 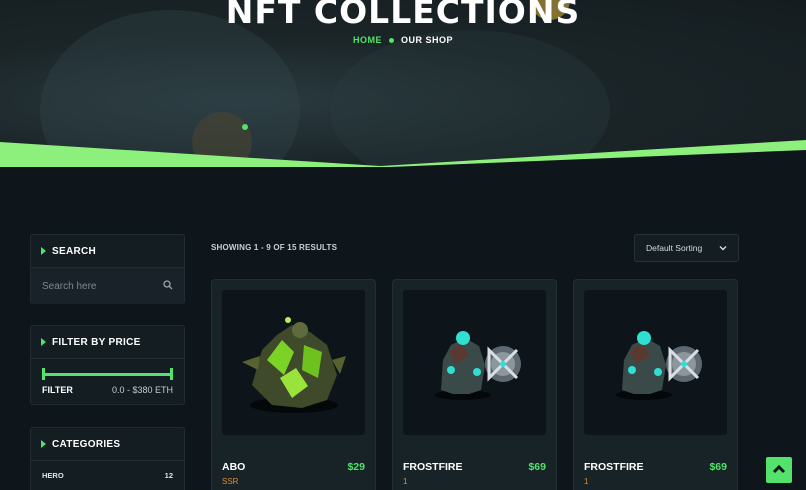 I want to click on search-widget: SEARCH, so click(x=107, y=269).